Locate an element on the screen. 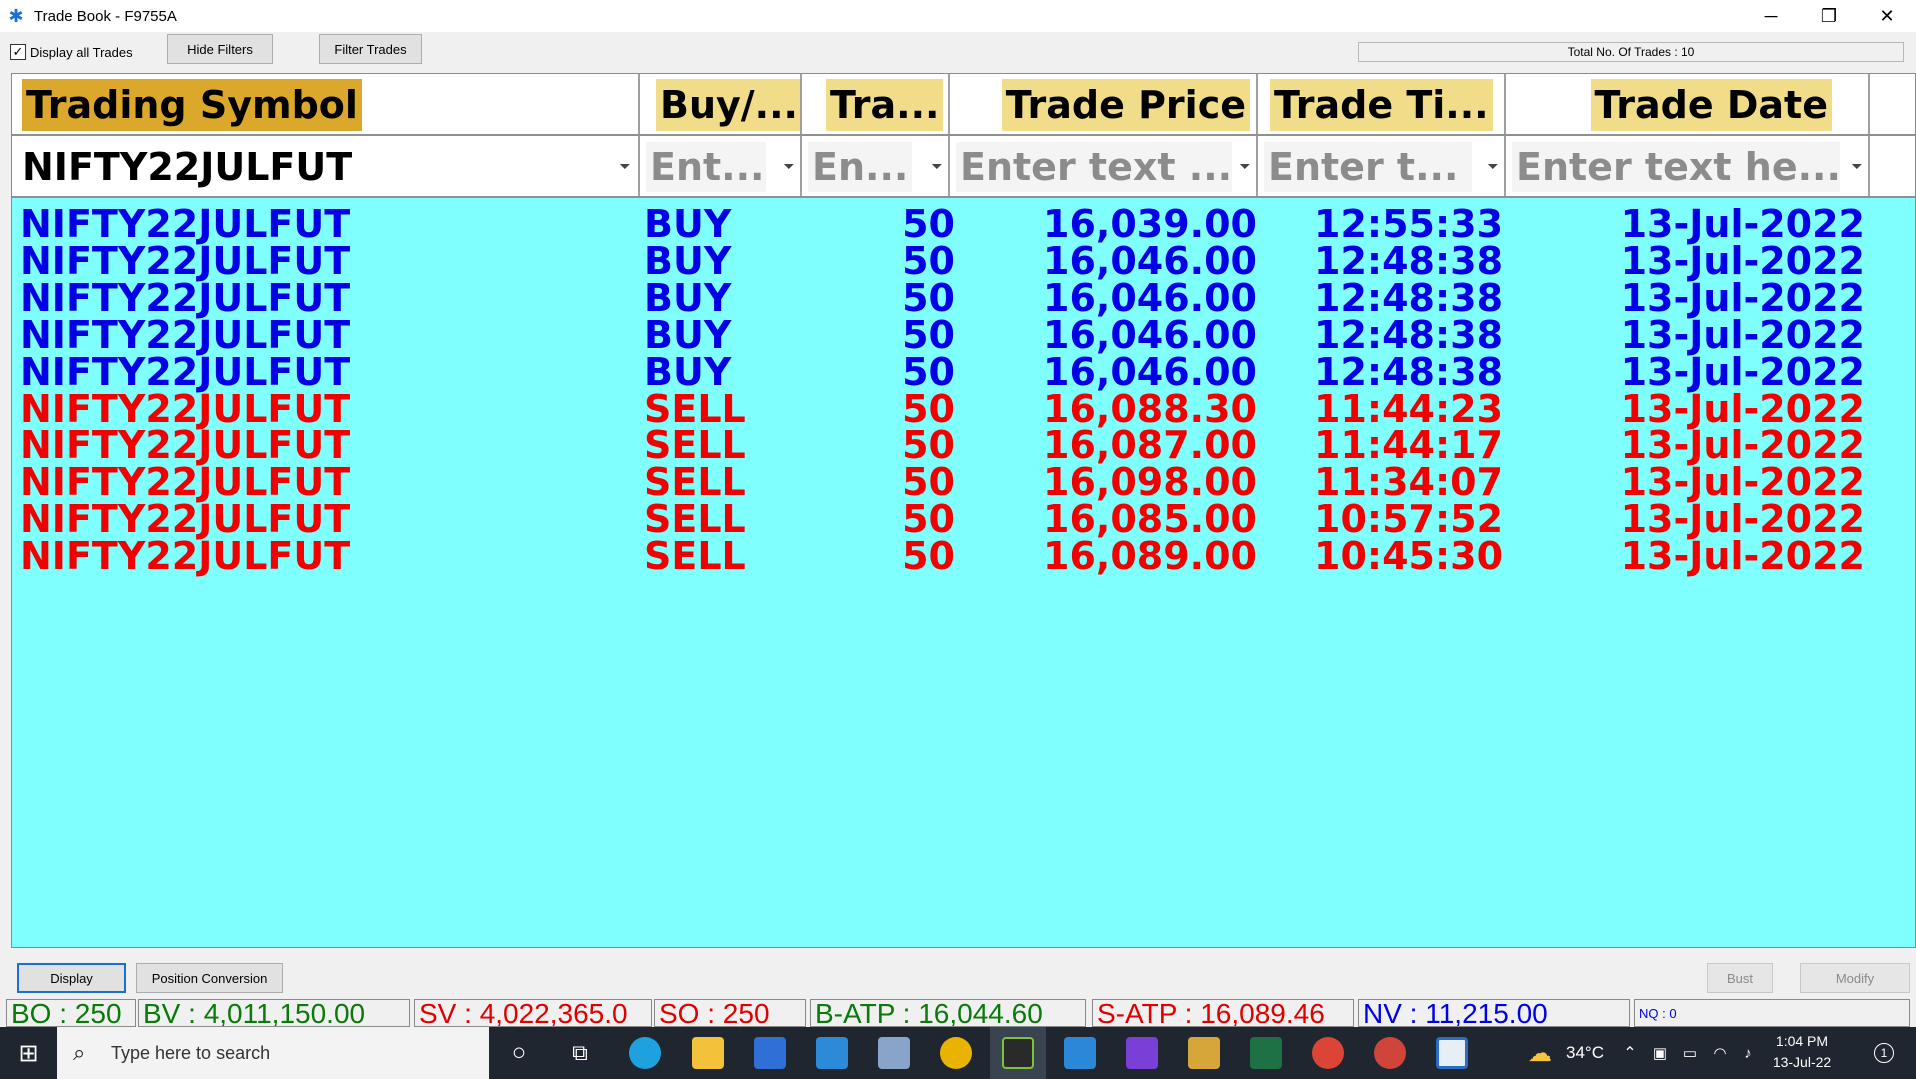 The image size is (1916, 1079). search-placeholder: Type here to search is located at coordinates (191, 1052).